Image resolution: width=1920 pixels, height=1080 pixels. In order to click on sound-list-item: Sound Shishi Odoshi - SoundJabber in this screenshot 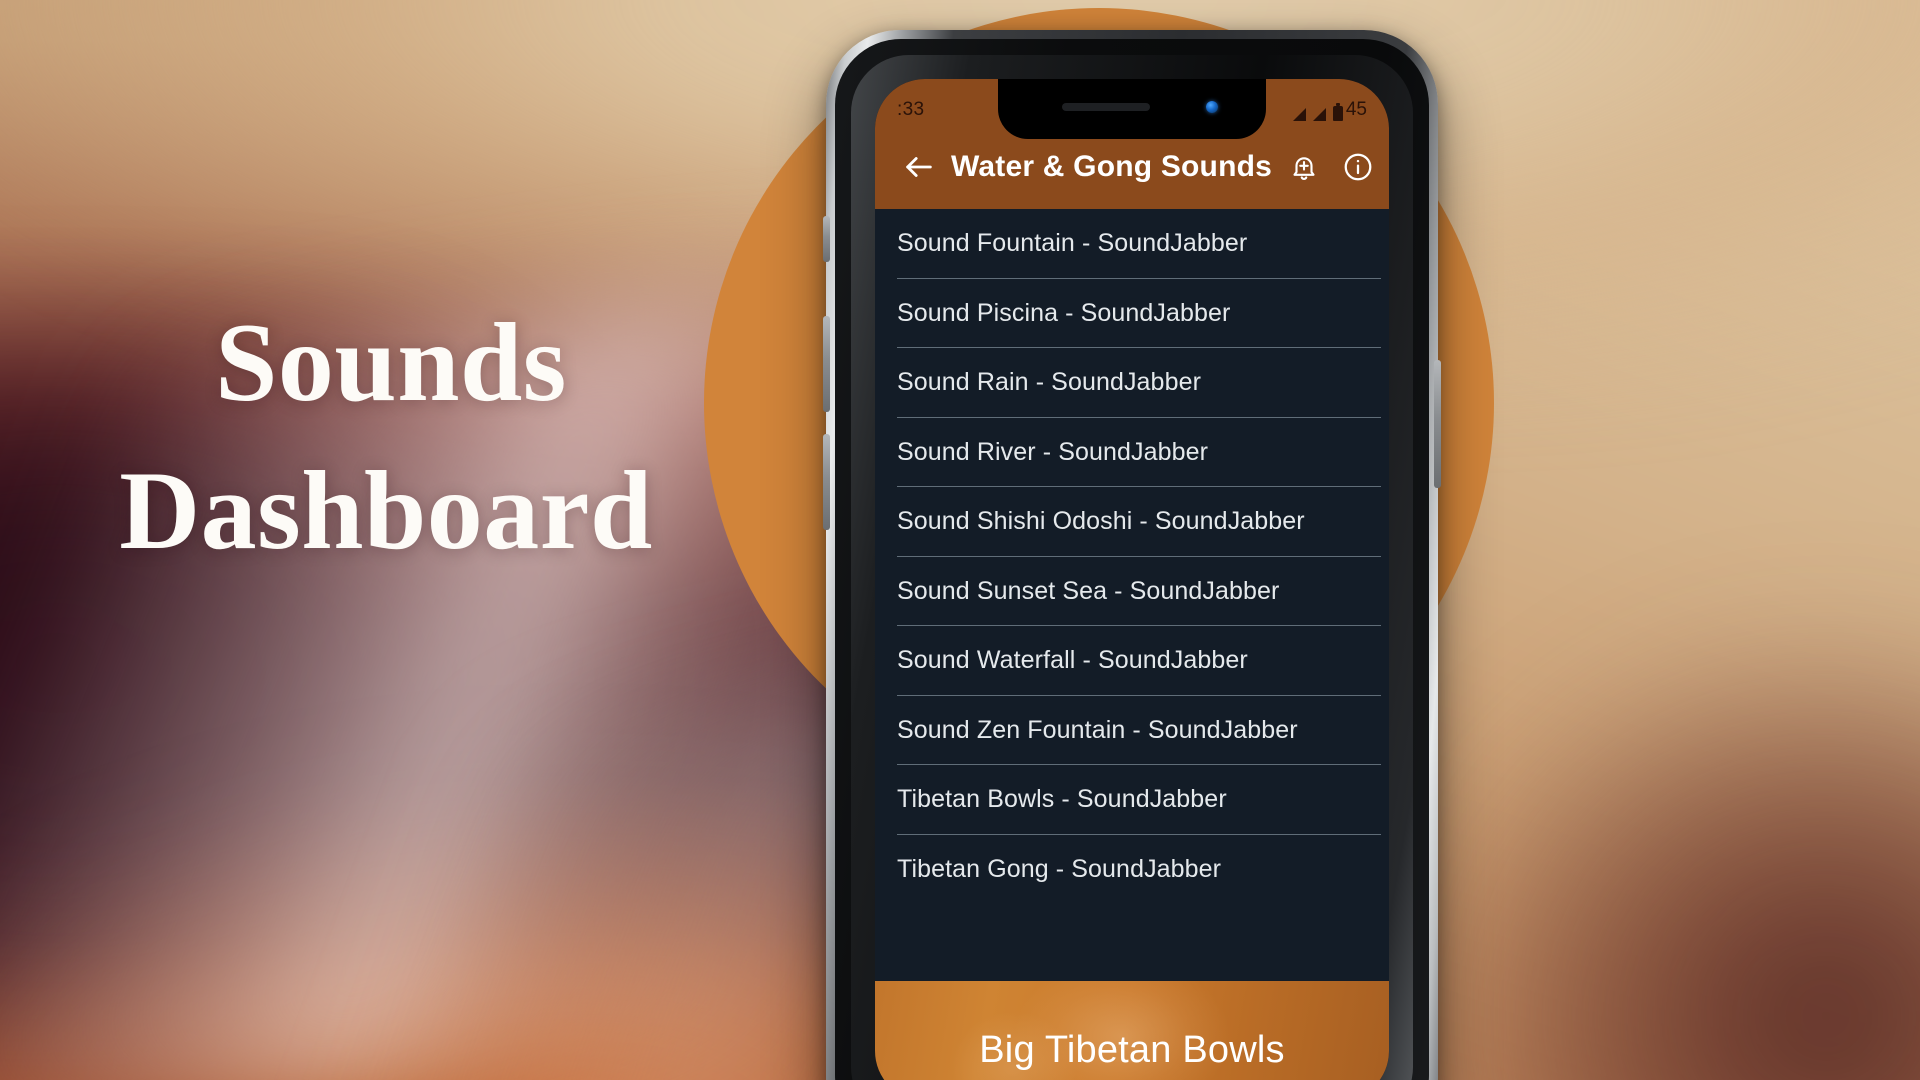, I will do `click(1132, 522)`.